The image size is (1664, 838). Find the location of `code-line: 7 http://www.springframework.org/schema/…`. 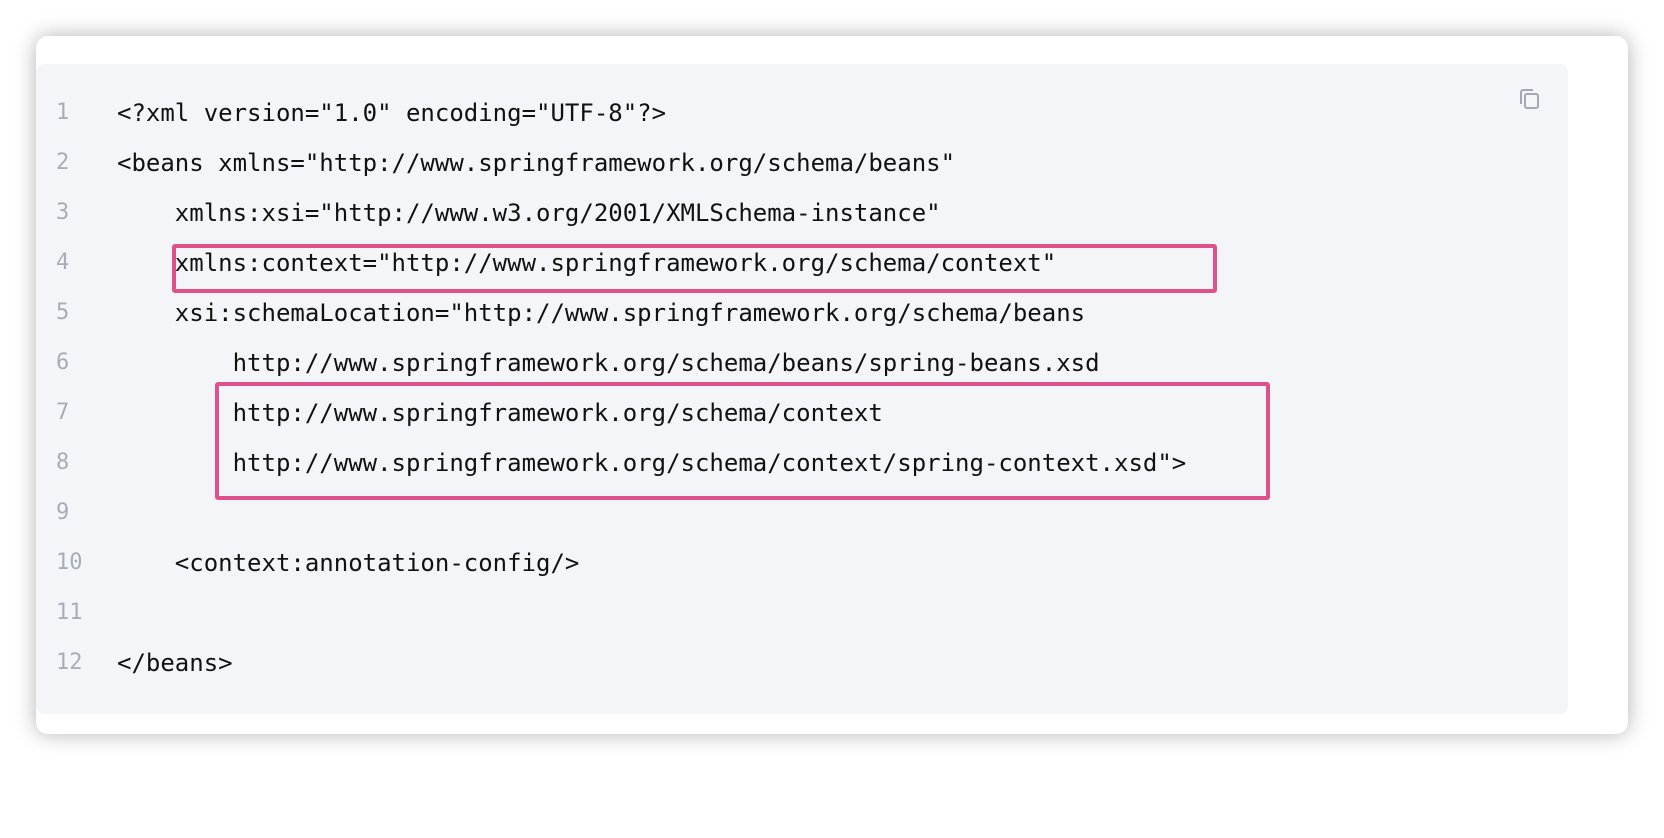

code-line: 7 http://www.springframework.org/schema/… is located at coordinates (802, 413).